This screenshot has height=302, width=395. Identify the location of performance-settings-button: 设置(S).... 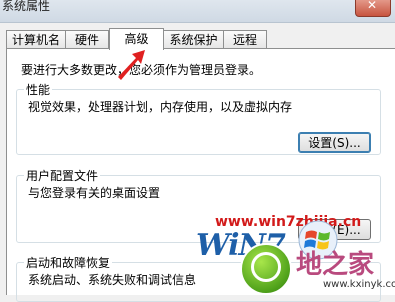
(334, 142).